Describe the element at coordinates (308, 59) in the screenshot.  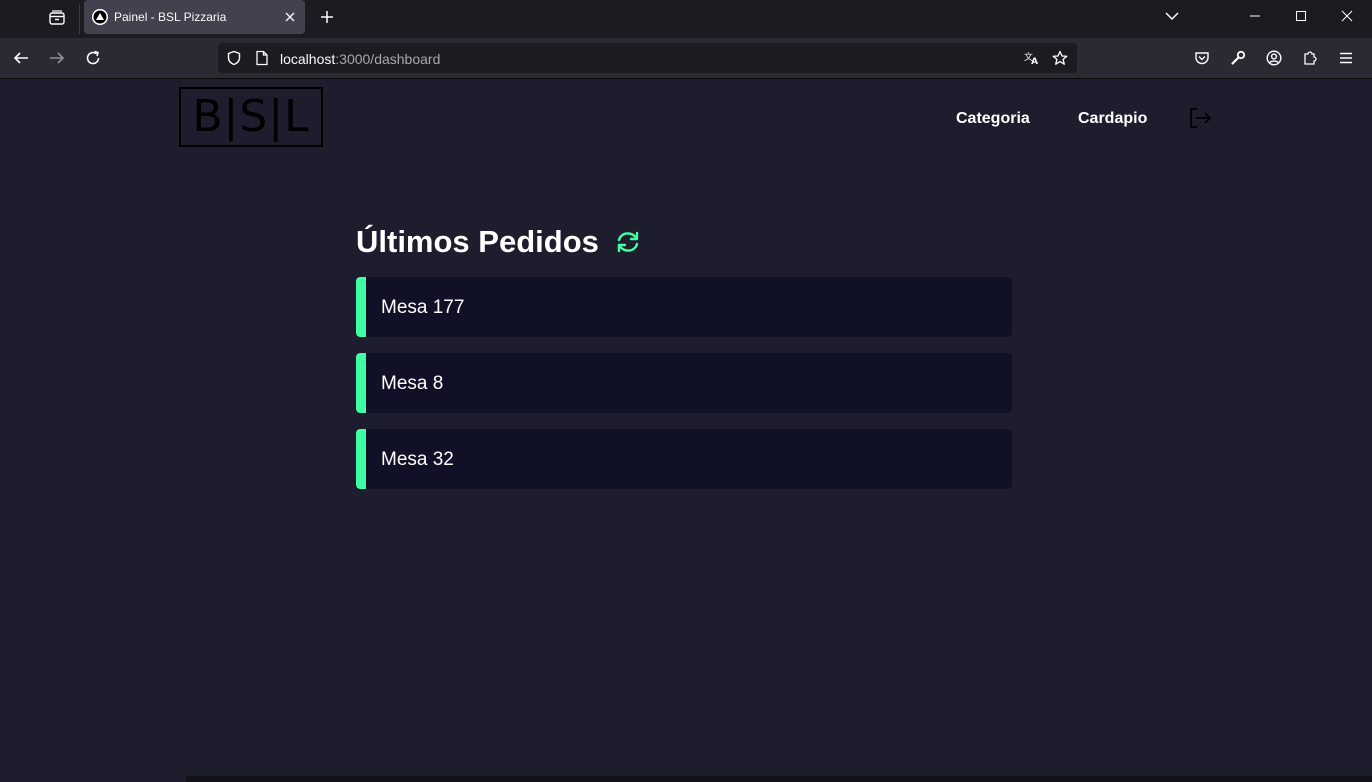
I see `url-host: localhost` at that location.